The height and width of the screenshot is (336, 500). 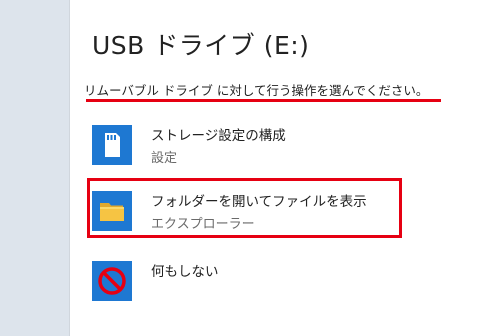 What do you see at coordinates (185, 272) in the screenshot?
I see `option-label: 何もしない` at bounding box center [185, 272].